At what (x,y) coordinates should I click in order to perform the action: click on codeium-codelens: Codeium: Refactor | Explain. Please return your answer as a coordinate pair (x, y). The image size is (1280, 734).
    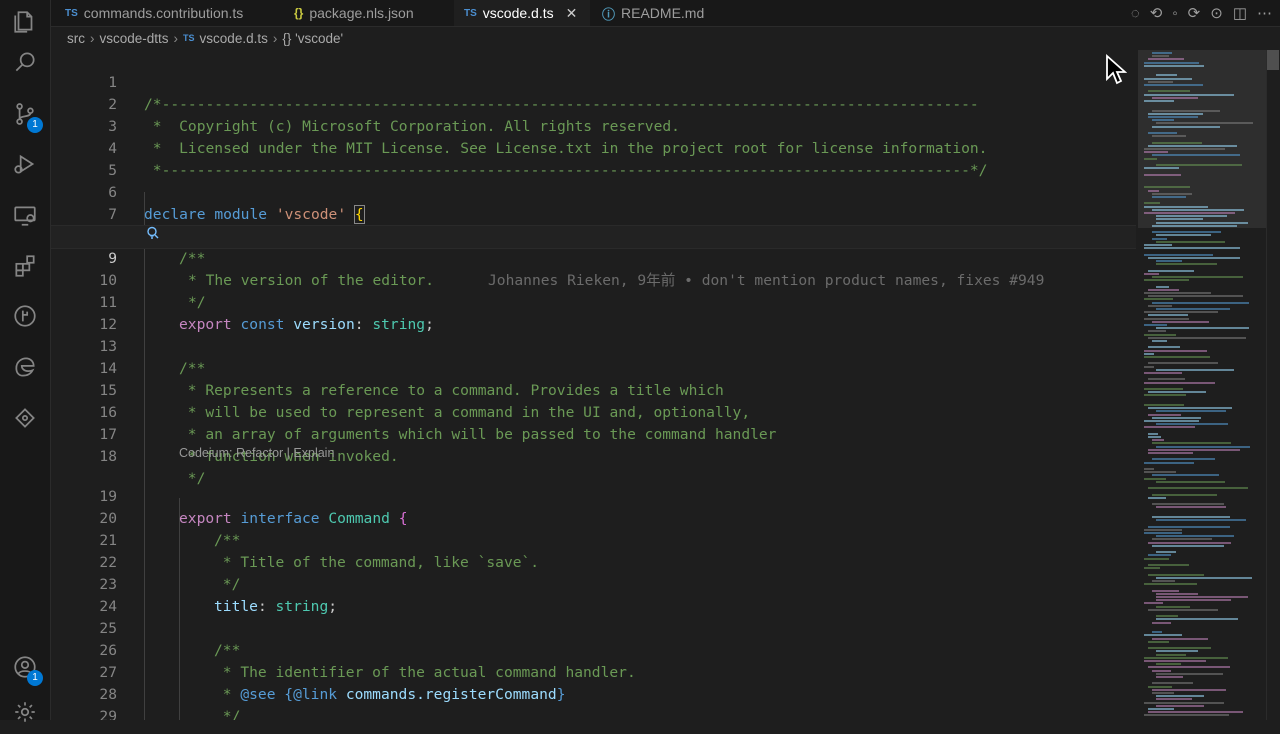
    Looking at the image, I should click on (256, 453).